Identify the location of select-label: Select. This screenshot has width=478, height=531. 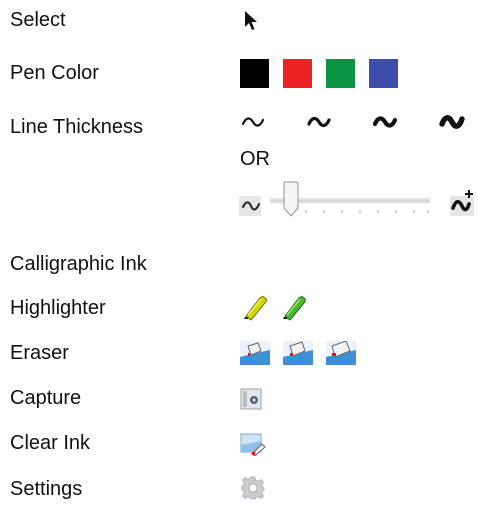
(38, 20).